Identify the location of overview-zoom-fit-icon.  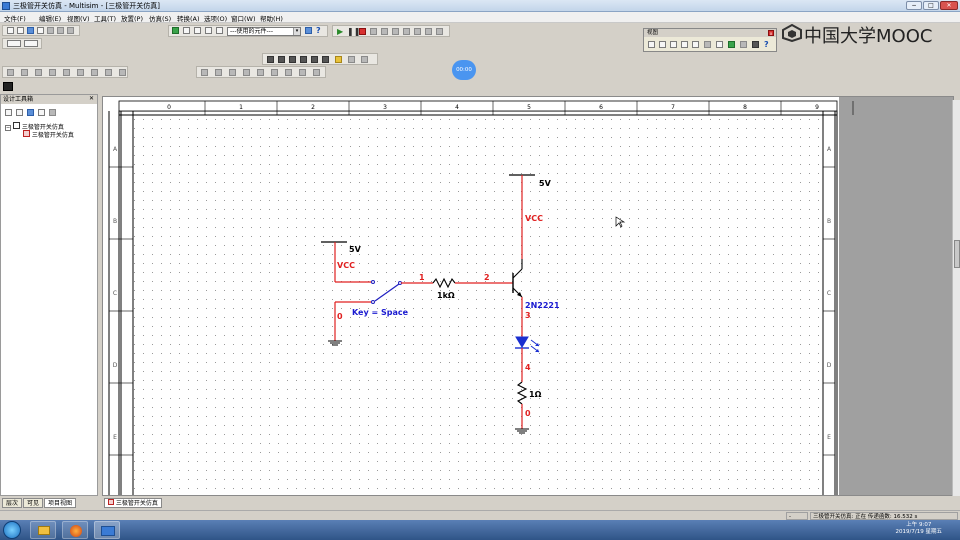
(695, 44).